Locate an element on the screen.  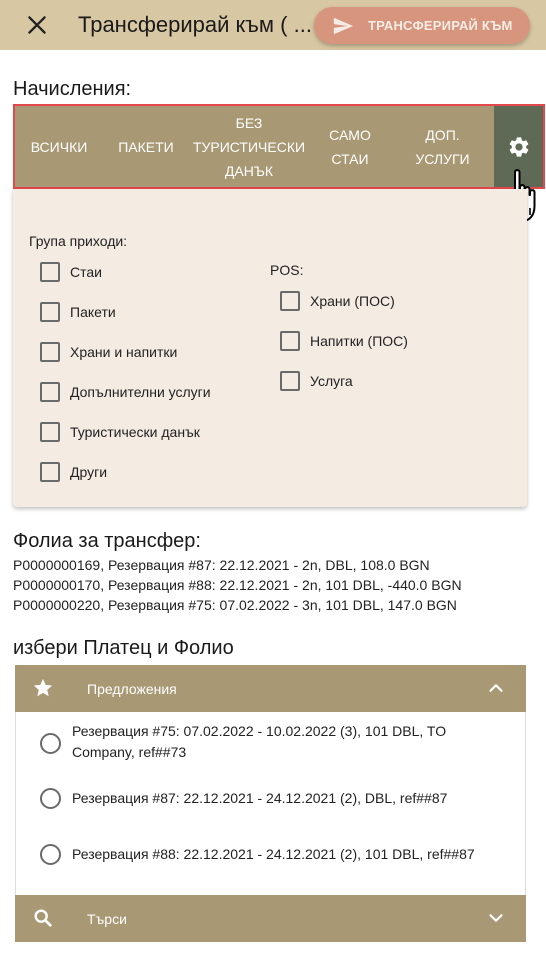
send-icon is located at coordinates (343, 25).